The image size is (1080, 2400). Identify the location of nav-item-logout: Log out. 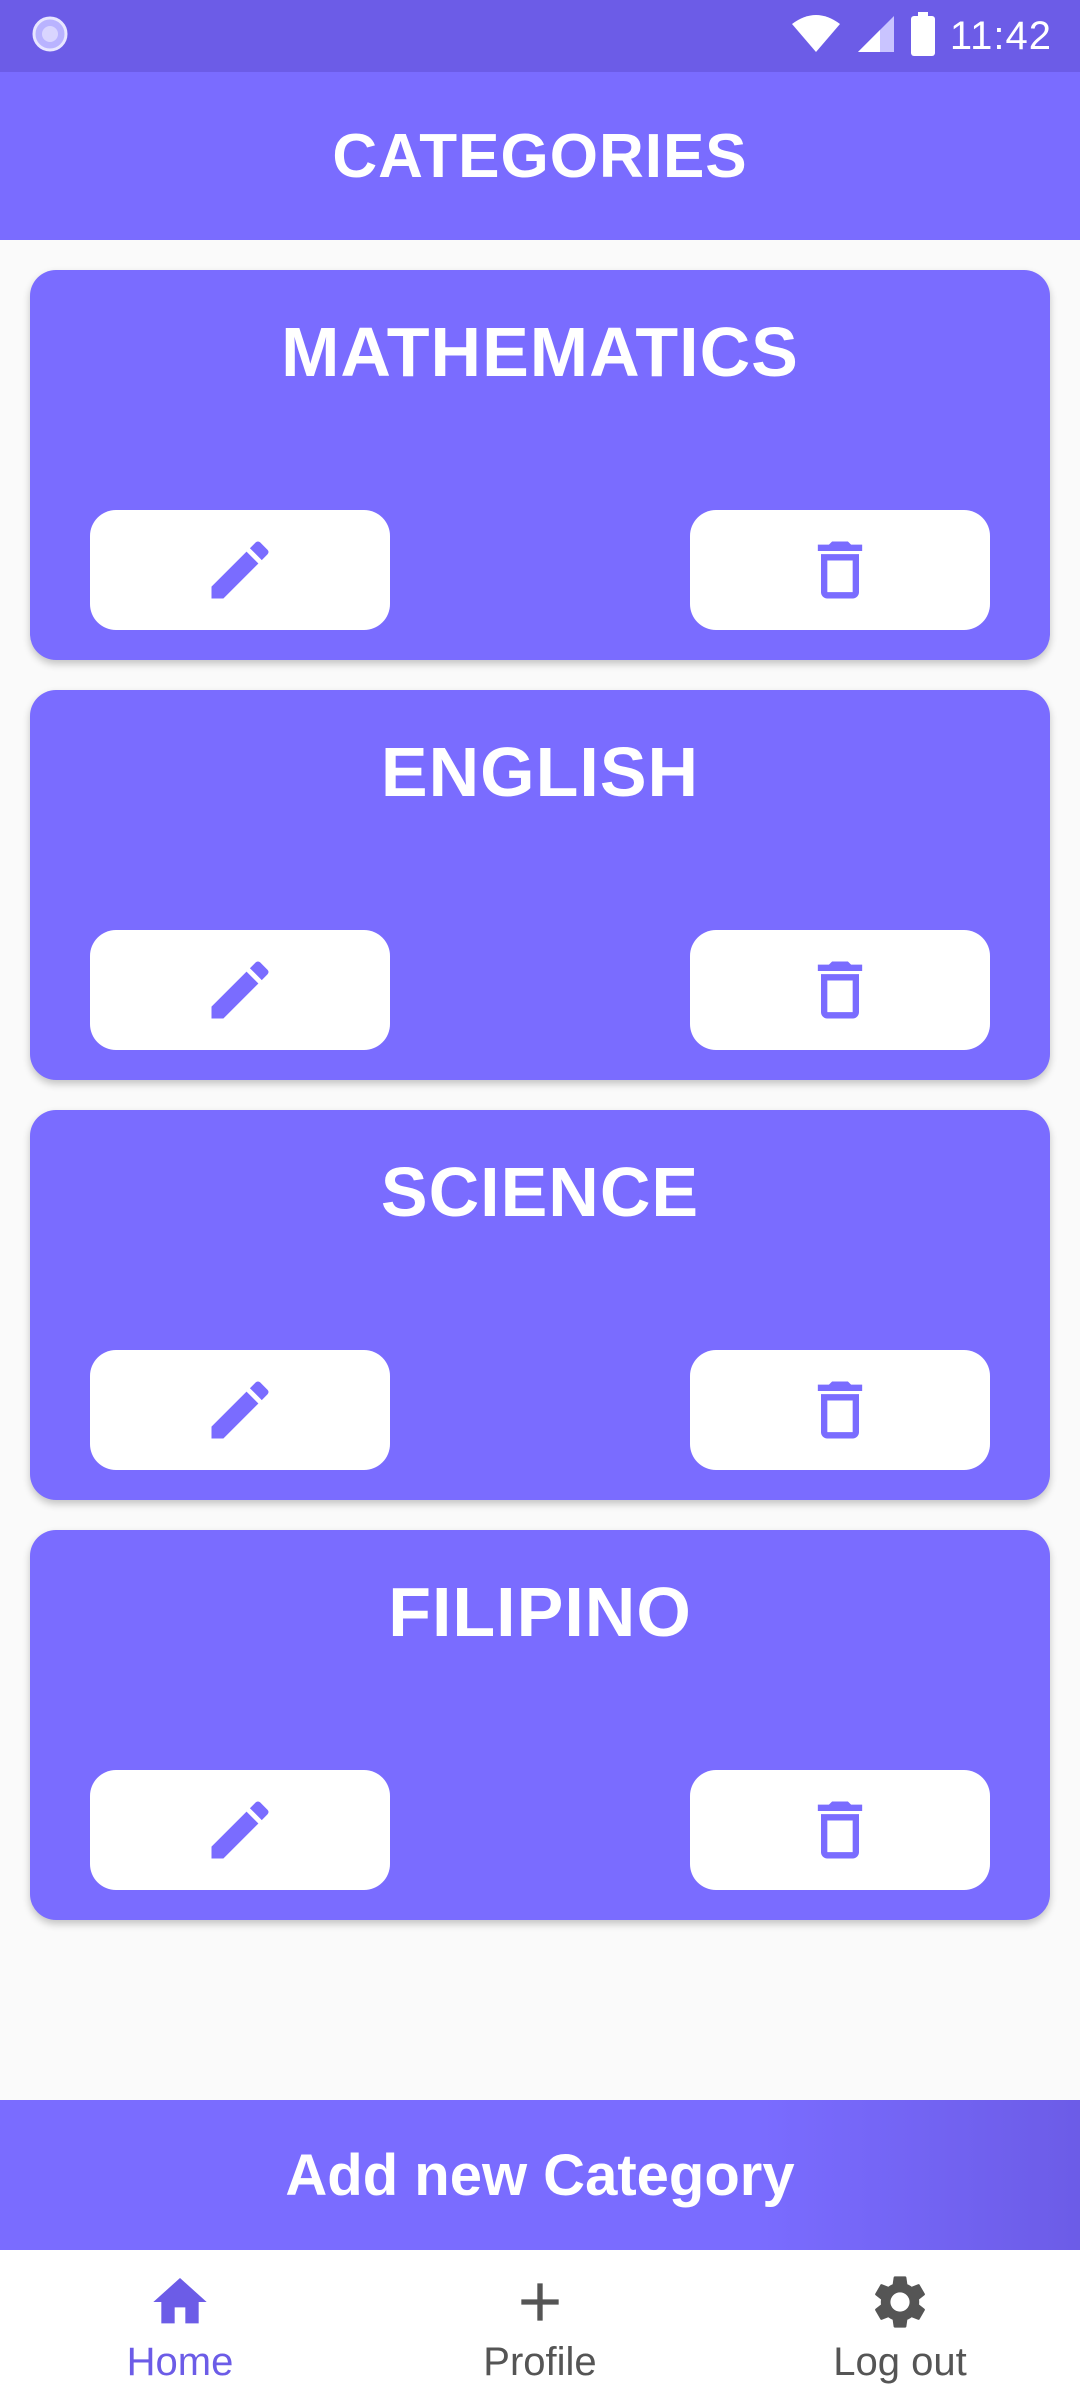
(900, 2325).